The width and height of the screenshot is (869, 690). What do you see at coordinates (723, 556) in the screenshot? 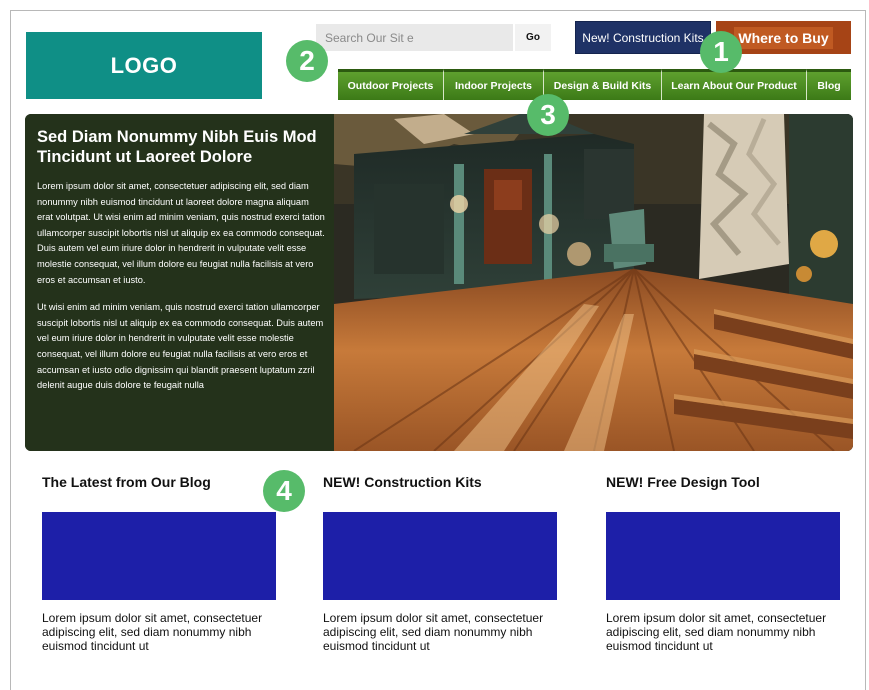
I see `design-tool-image-placeholder` at bounding box center [723, 556].